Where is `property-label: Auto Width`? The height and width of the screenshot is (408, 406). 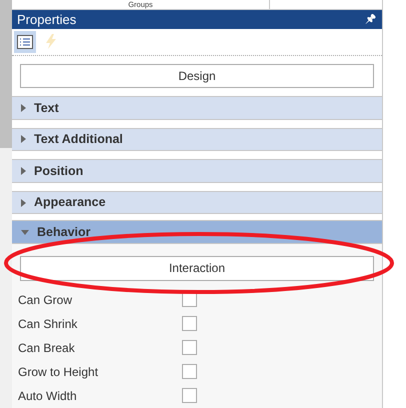 property-label: Auto Width is located at coordinates (48, 396).